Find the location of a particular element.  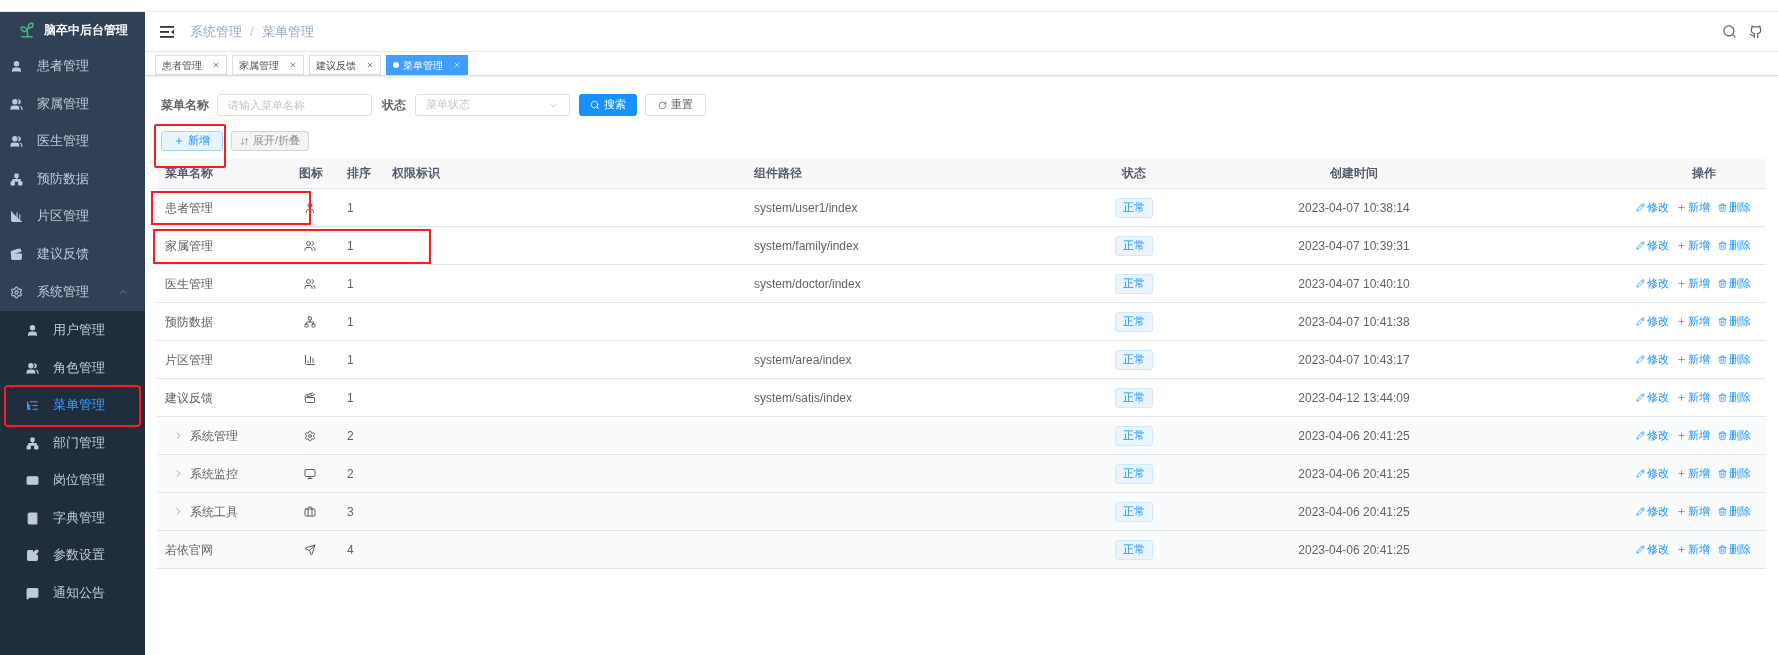

sidebar-item: 医生管理 is located at coordinates (72, 142).